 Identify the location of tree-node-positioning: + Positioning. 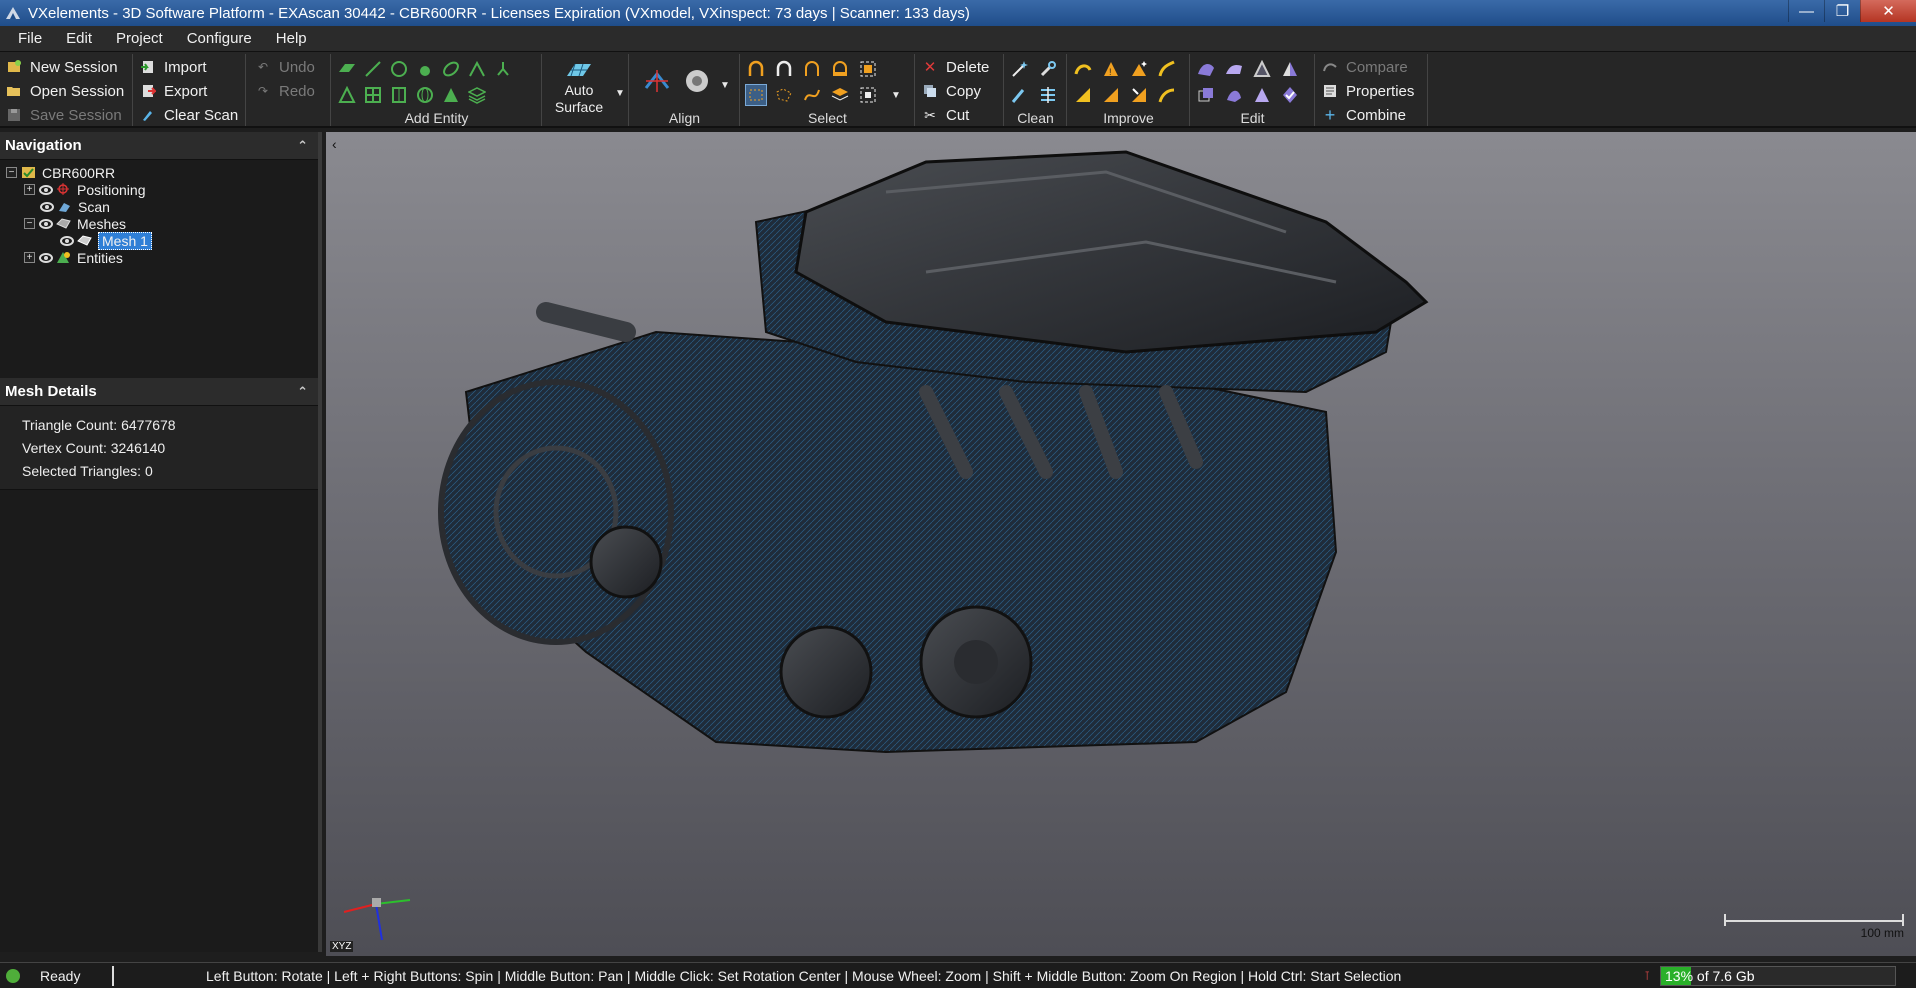
(85, 189).